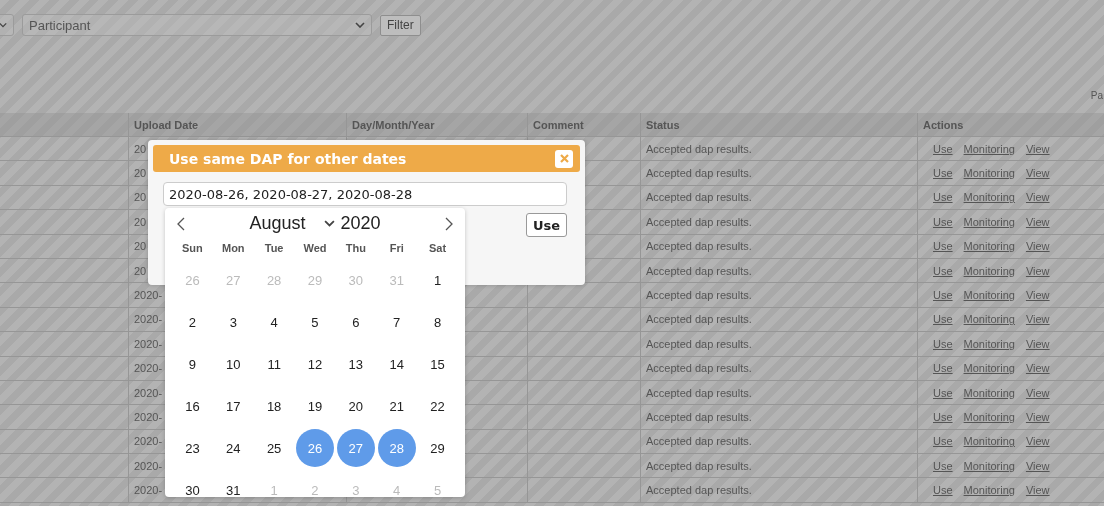 This screenshot has width=1104, height=506. Describe the element at coordinates (437, 364) in the screenshot. I see `calendar-day: 15` at that location.